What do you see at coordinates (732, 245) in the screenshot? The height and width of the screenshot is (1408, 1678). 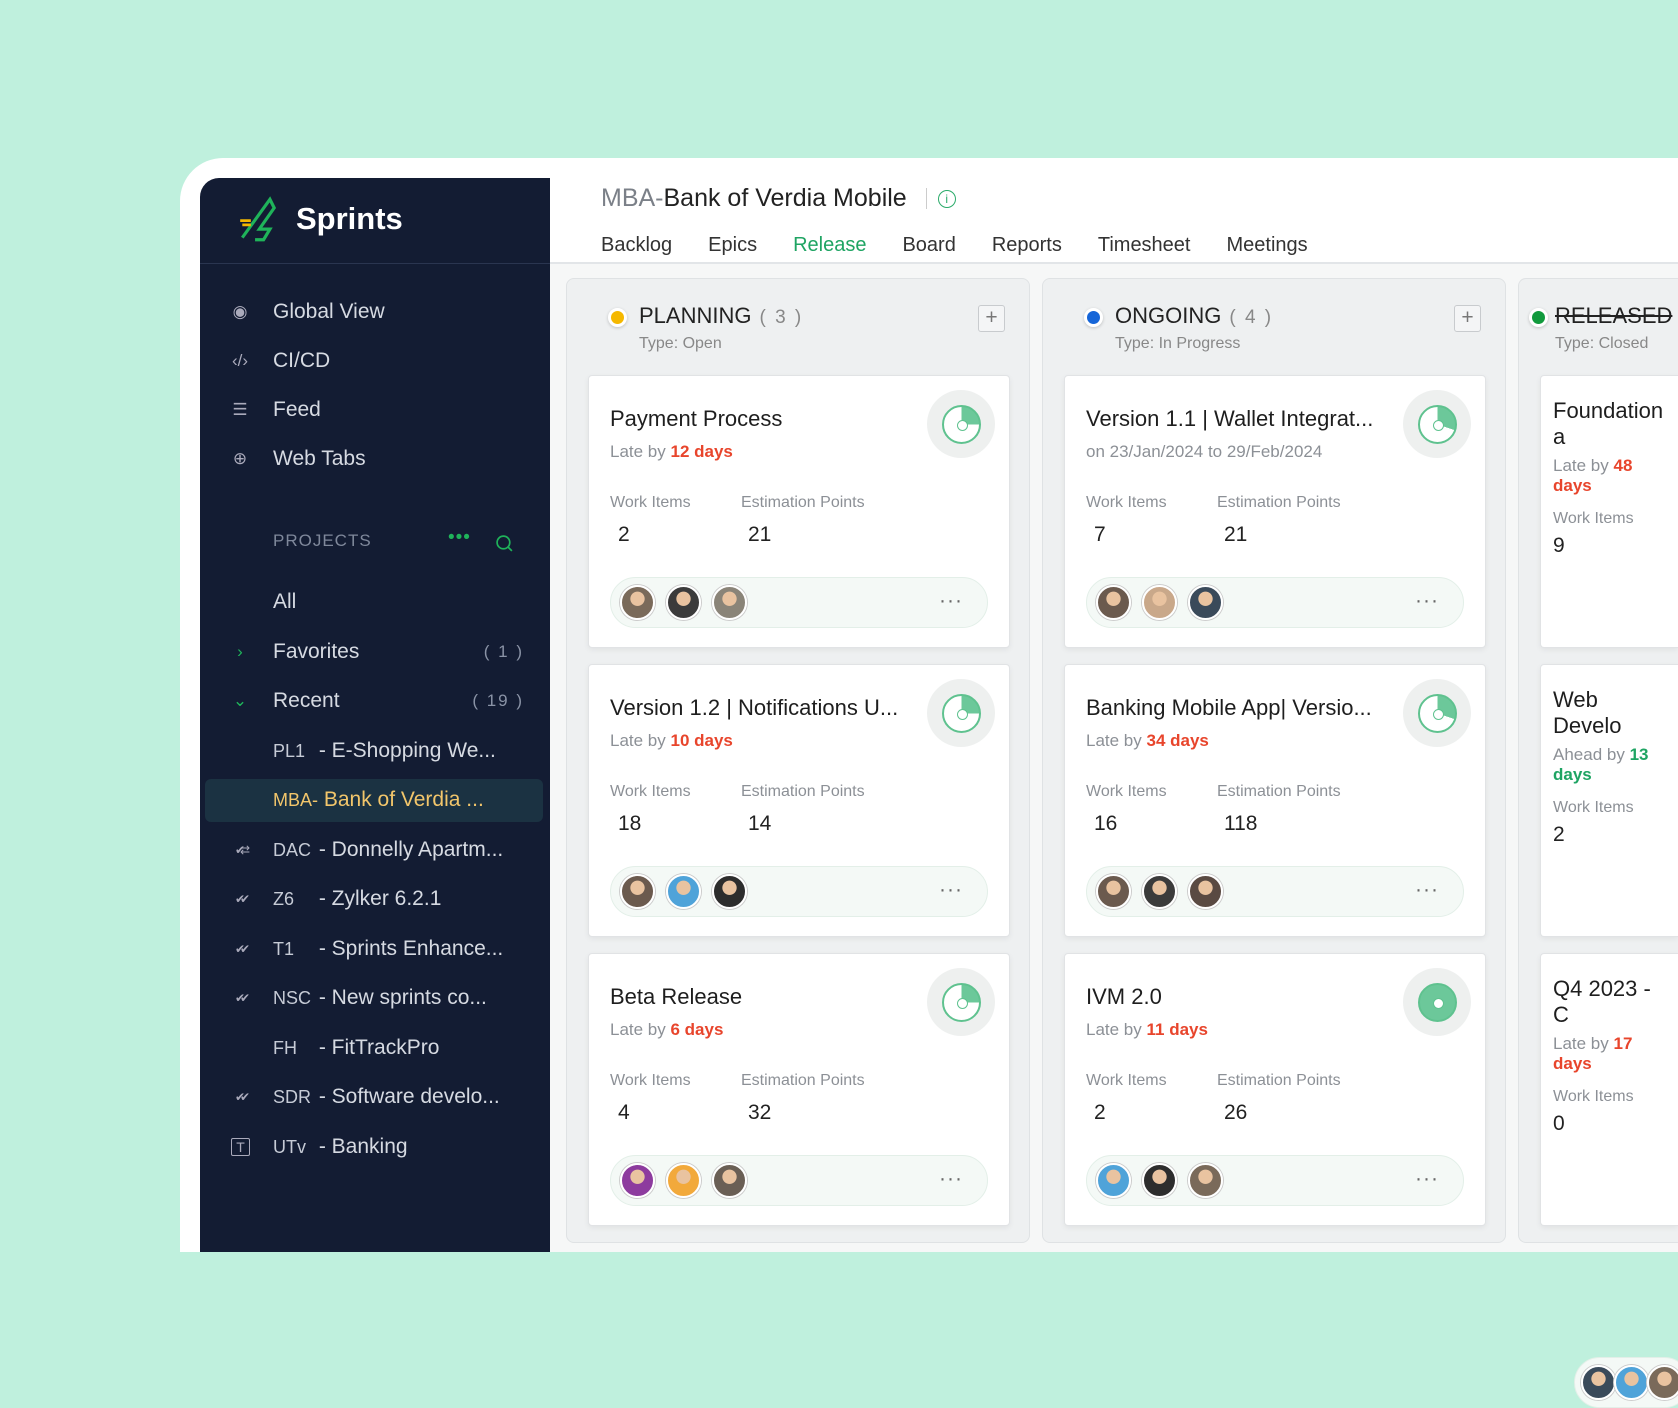 I see `tab-epics: Epics` at bounding box center [732, 245].